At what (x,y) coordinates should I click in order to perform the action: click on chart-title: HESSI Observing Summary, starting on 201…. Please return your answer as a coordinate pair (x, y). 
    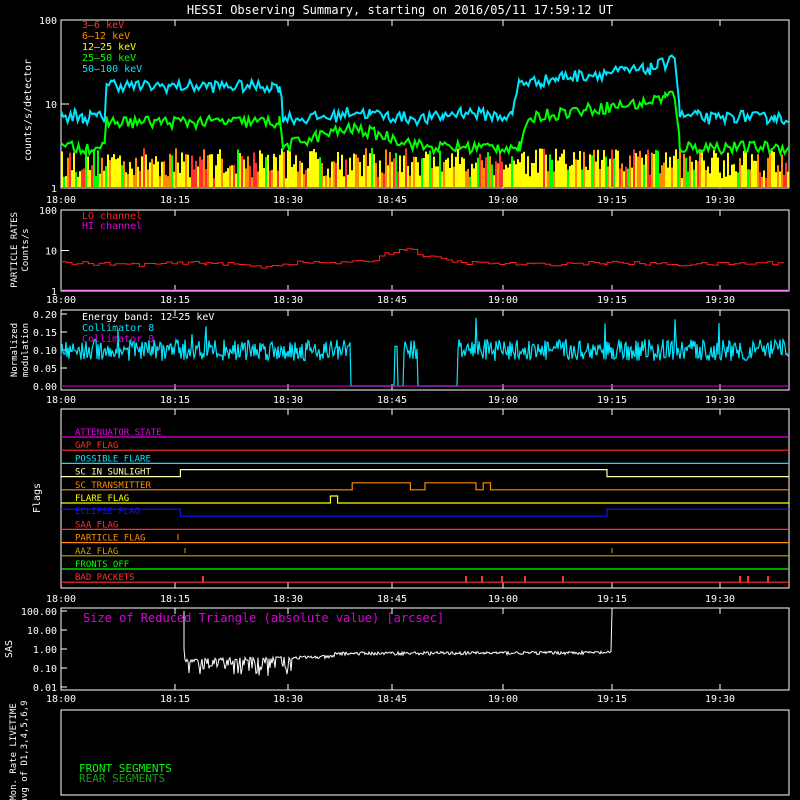
    Looking at the image, I should click on (400, 10).